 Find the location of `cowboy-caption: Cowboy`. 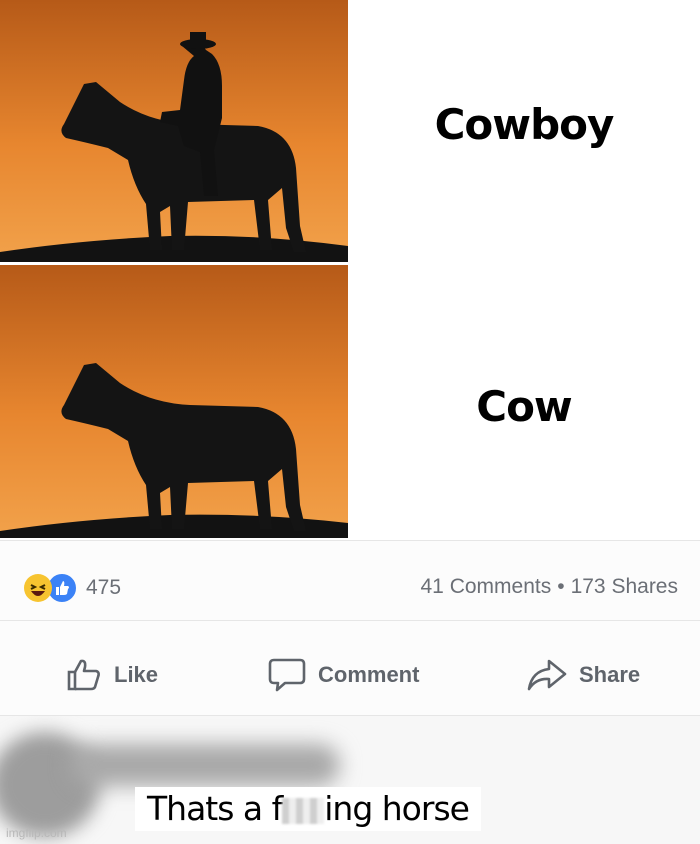

cowboy-caption: Cowboy is located at coordinates (524, 124).